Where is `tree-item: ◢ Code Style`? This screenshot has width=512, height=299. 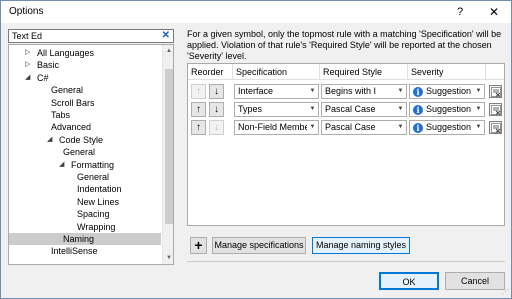 tree-item: ◢ Code Style is located at coordinates (85, 140).